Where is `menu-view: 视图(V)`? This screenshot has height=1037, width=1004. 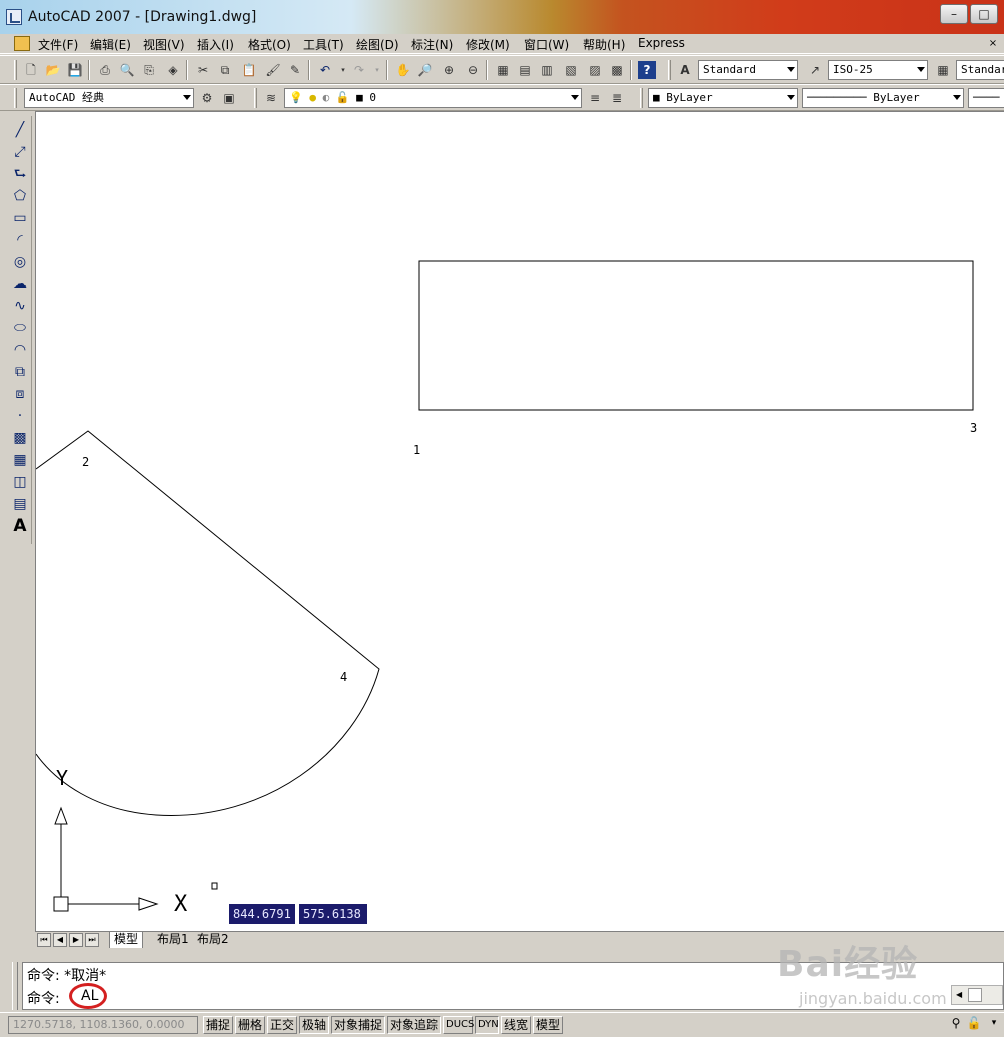
menu-view: 视图(V) is located at coordinates (164, 44).